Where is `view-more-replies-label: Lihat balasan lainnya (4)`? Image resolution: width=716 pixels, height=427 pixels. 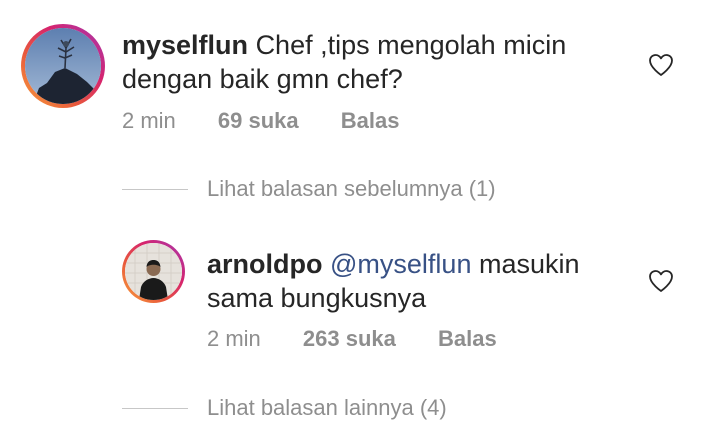 view-more-replies-label: Lihat balasan lainnya (4) is located at coordinates (327, 407).